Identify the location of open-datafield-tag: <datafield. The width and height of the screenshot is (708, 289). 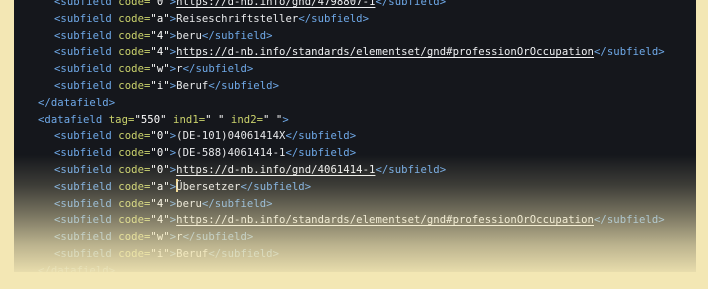
(73, 119).